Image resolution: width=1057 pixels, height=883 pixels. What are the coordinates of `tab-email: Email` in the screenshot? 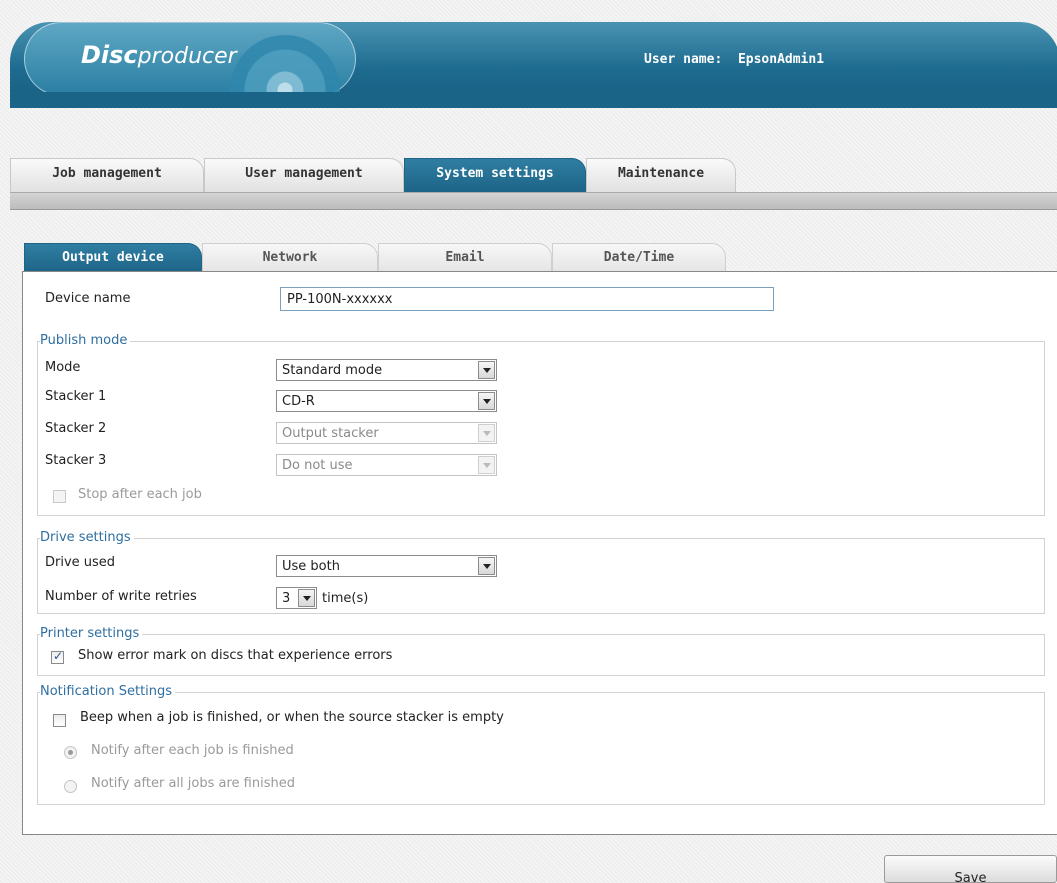 It's located at (465, 258).